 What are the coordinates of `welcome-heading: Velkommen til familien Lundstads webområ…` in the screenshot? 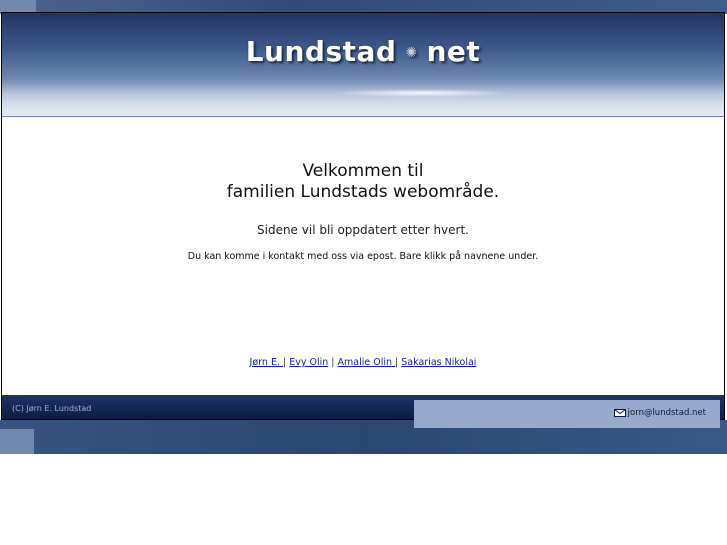 It's located at (363, 182).